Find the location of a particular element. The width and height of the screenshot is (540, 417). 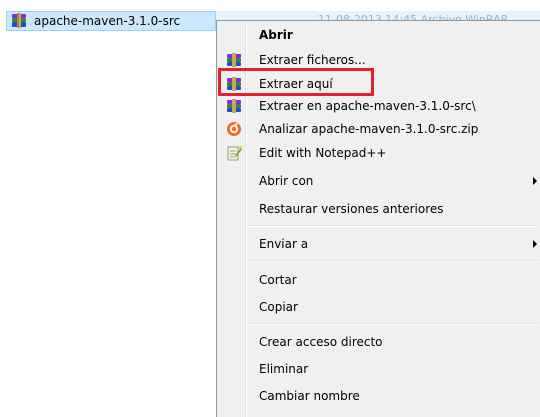

file-item-selected: apache-maven-3.1.0-src is located at coordinates (111, 21).